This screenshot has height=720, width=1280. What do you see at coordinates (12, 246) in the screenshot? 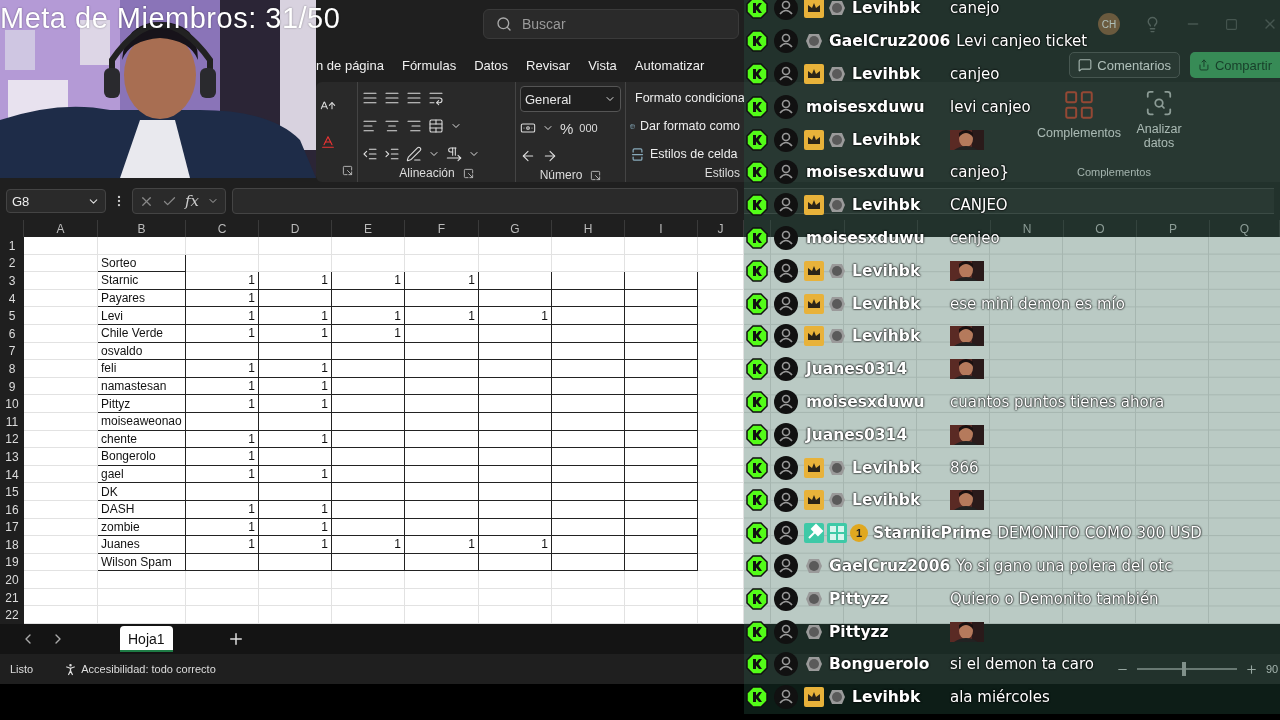
I see `row-number: 1` at bounding box center [12, 246].